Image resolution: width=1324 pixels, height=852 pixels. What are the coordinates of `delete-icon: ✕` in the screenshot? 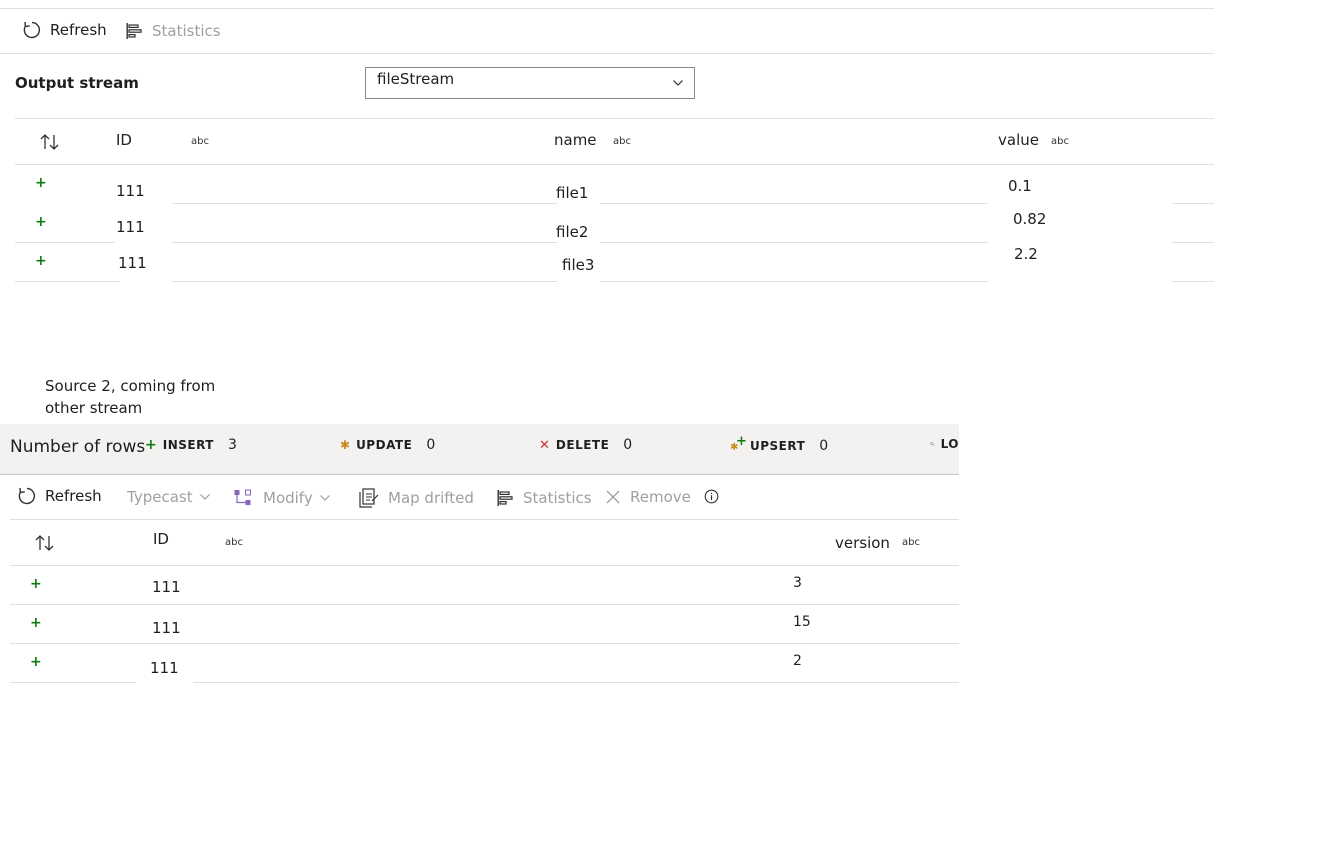 It's located at (544, 445).